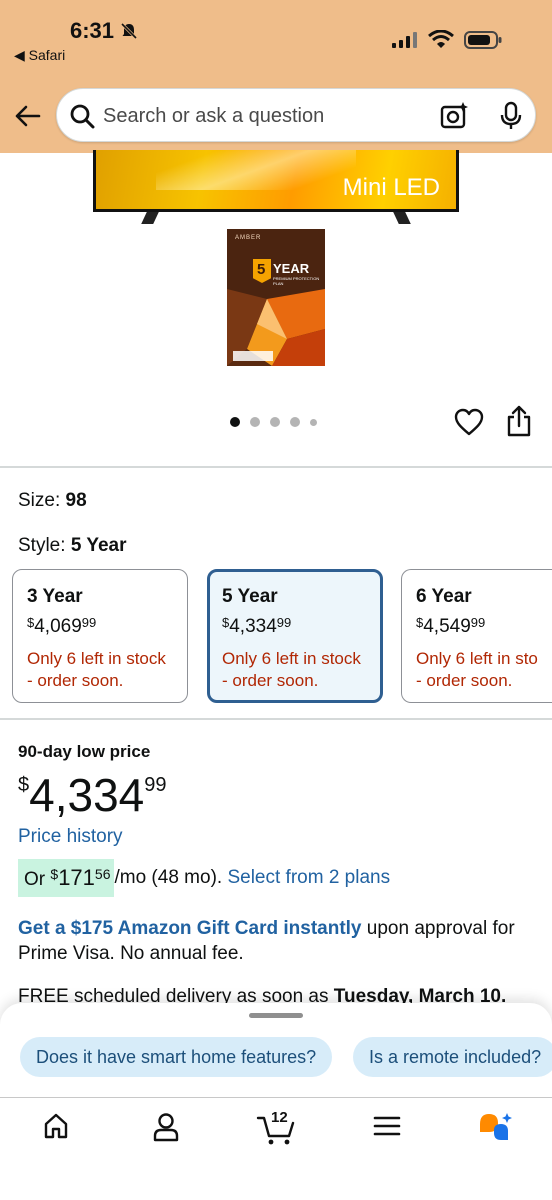  I want to click on tv-stand-right, so click(402, 218).